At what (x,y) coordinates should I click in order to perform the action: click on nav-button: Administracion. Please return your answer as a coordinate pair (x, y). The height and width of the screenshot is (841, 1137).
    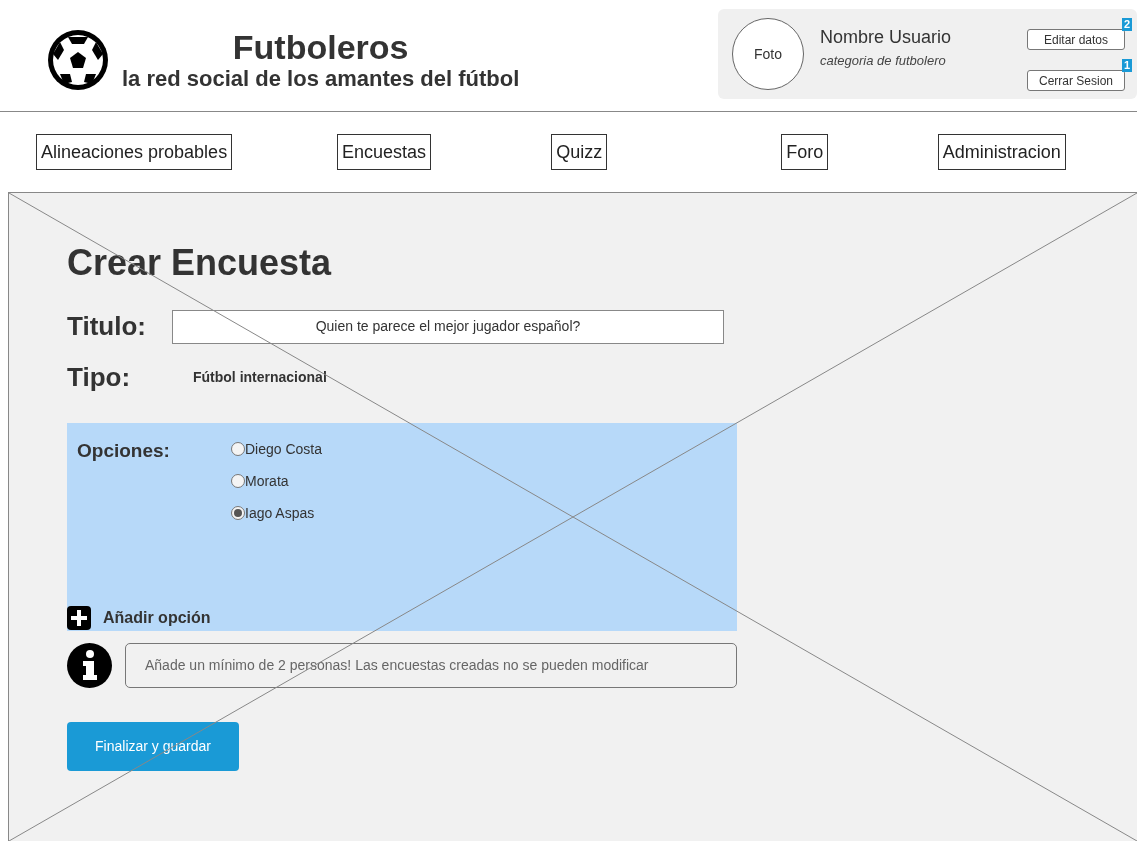
    Looking at the image, I should click on (1001, 152).